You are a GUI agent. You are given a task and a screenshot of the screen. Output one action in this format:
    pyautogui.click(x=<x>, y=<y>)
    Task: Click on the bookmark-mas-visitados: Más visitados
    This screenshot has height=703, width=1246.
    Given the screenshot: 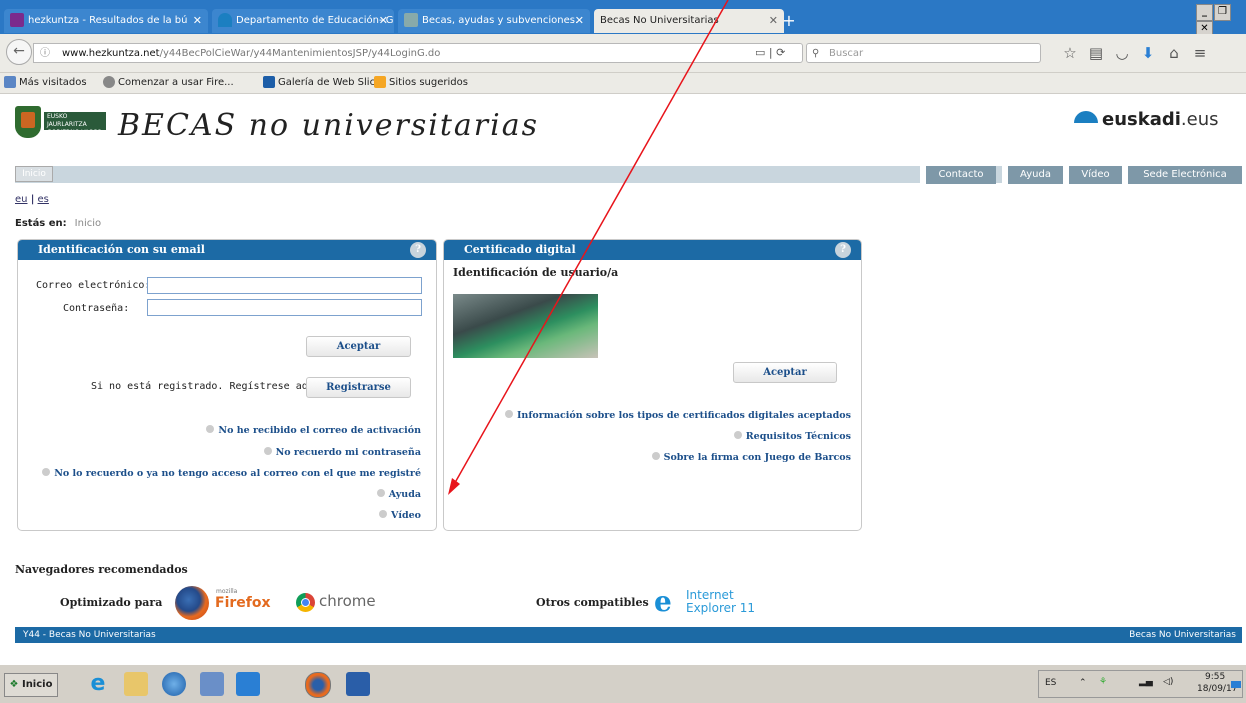 What is the action you would take?
    pyautogui.click(x=45, y=83)
    